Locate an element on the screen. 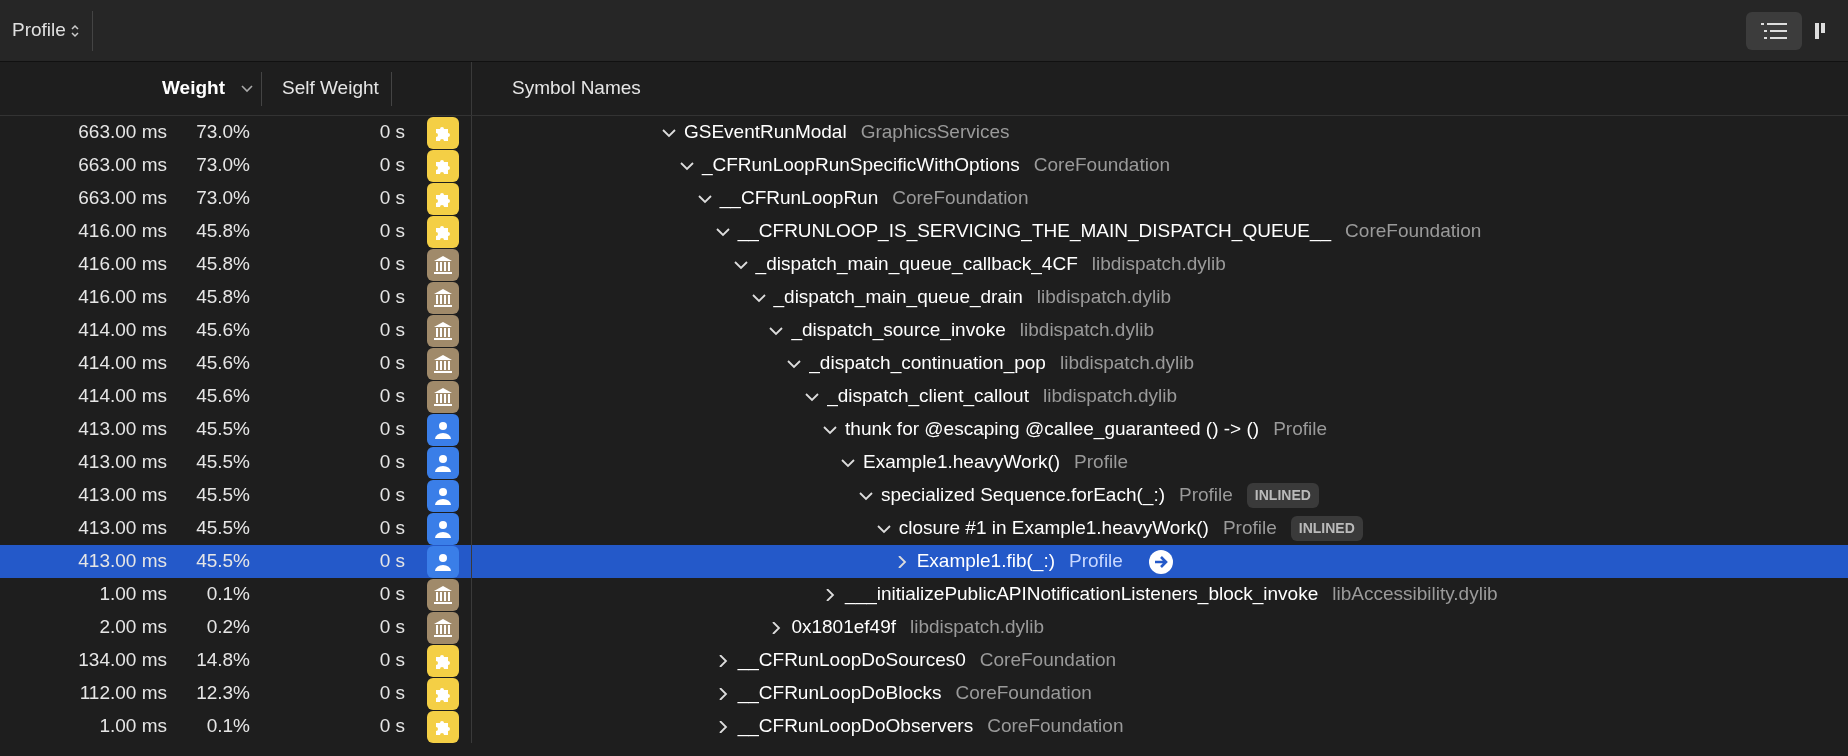  symbol-name: __CFRunLoopDoBlocks is located at coordinates (839, 693).